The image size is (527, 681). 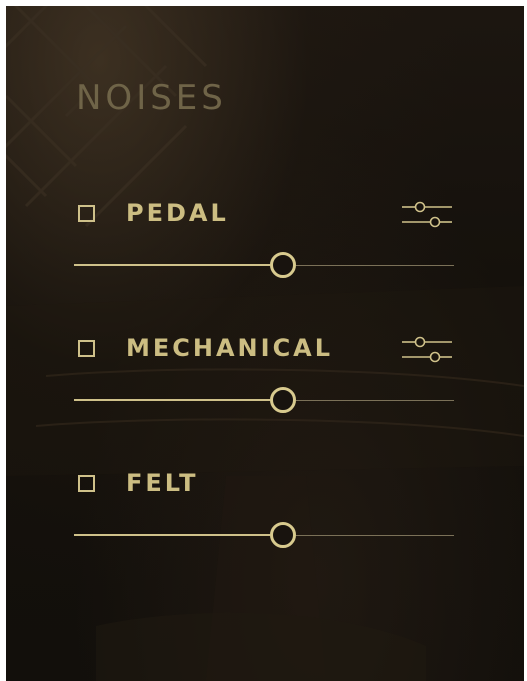 What do you see at coordinates (283, 400) in the screenshot?
I see `mechanical-slider-thumb` at bounding box center [283, 400].